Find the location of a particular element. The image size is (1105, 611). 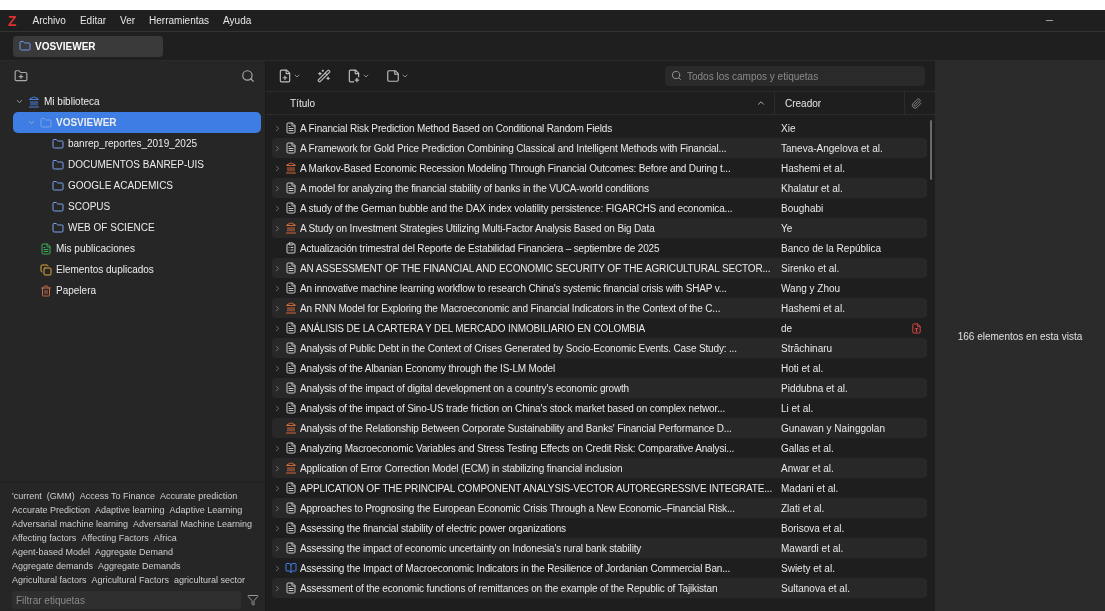

collection-item: Mi biblioteca is located at coordinates (137, 101).